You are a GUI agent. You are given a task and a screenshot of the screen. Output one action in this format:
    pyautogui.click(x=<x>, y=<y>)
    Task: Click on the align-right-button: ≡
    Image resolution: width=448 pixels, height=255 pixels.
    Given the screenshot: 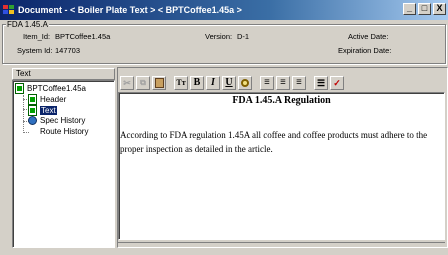 What is the action you would take?
    pyautogui.click(x=299, y=83)
    